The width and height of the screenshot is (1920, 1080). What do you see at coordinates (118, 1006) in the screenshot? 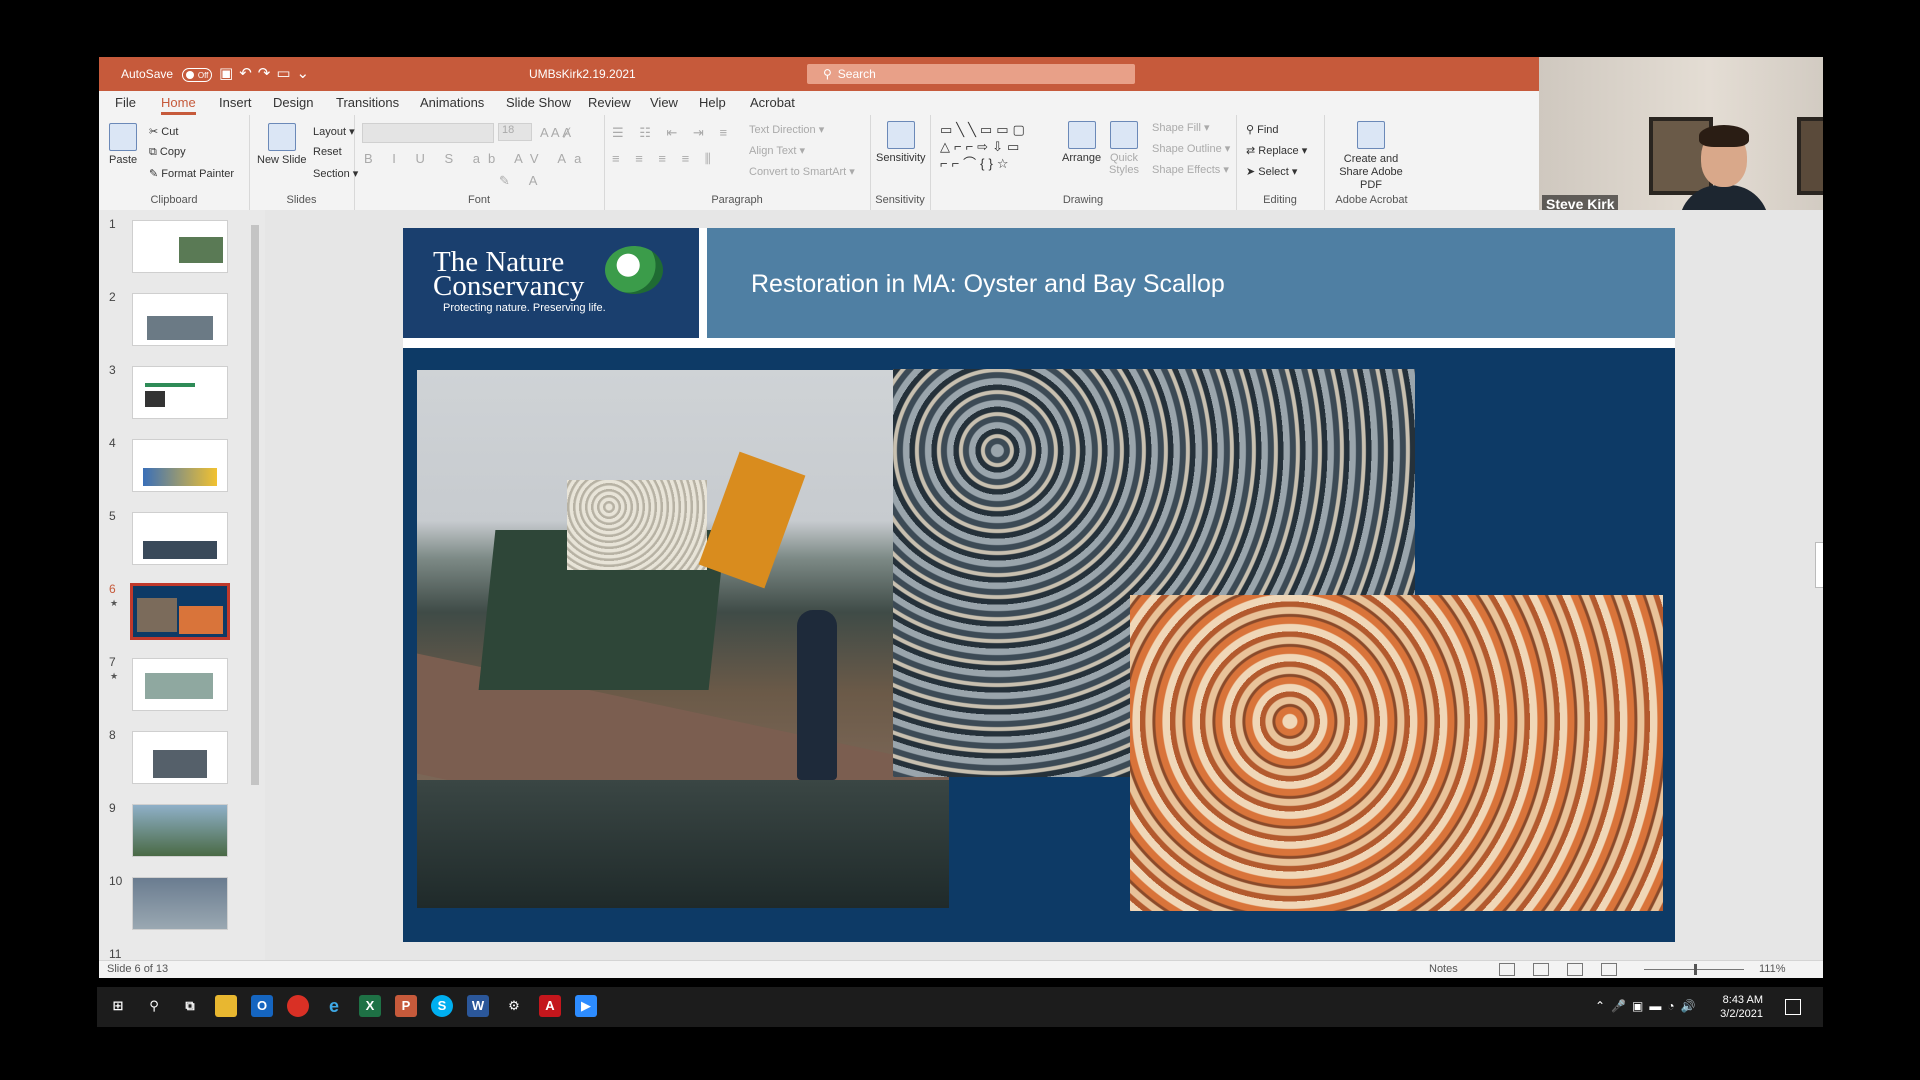
I see `windows-start-icon: ⊞` at bounding box center [118, 1006].